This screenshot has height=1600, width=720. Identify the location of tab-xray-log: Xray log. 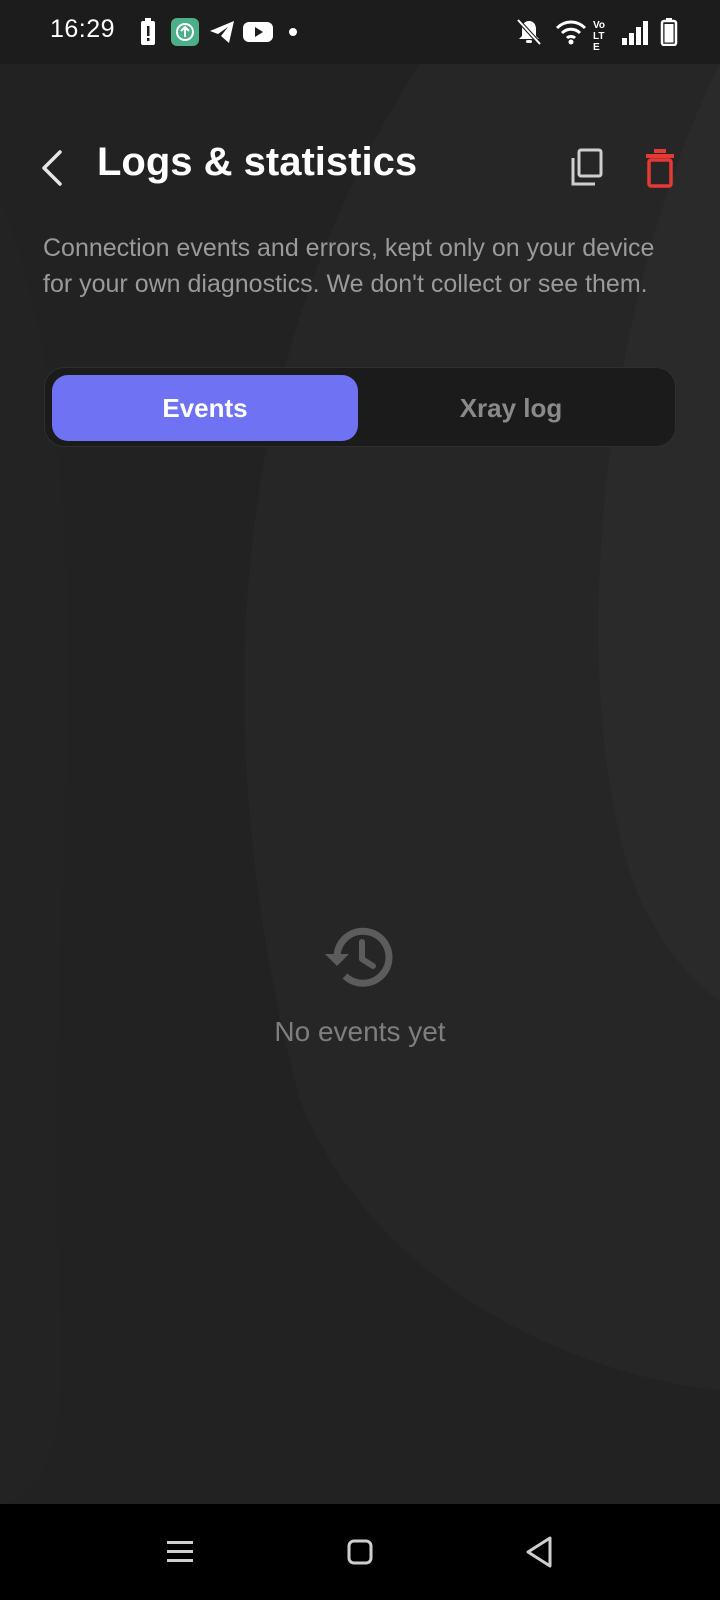
(511, 408).